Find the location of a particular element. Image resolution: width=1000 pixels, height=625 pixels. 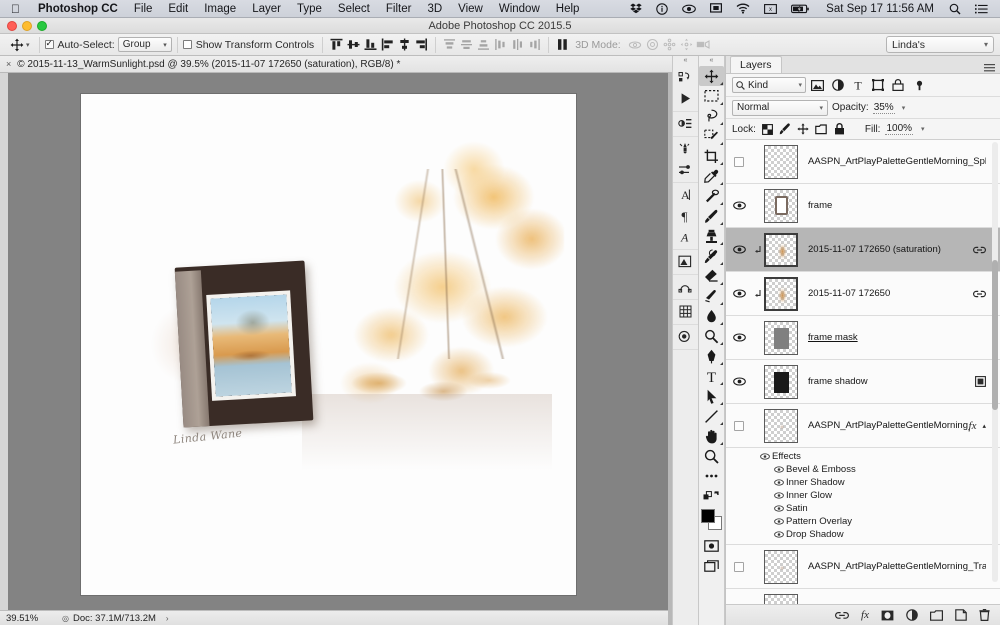

foreground-color-swatch is located at coordinates (708, 516).